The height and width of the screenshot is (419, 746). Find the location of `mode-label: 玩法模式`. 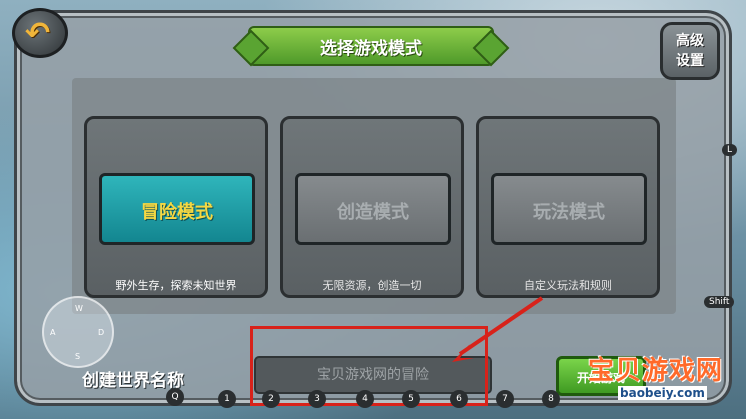

mode-label: 玩法模式 is located at coordinates (569, 212).